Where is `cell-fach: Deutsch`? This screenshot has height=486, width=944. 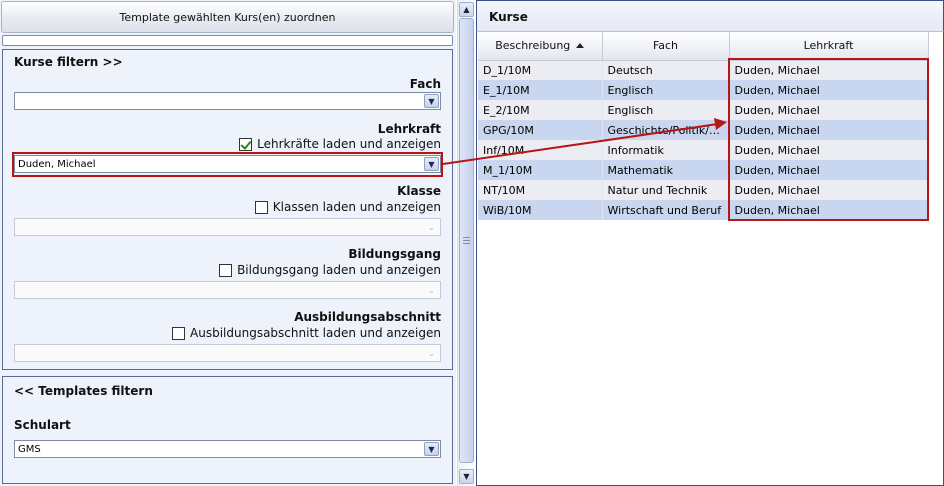
cell-fach: Deutsch is located at coordinates (666, 70).